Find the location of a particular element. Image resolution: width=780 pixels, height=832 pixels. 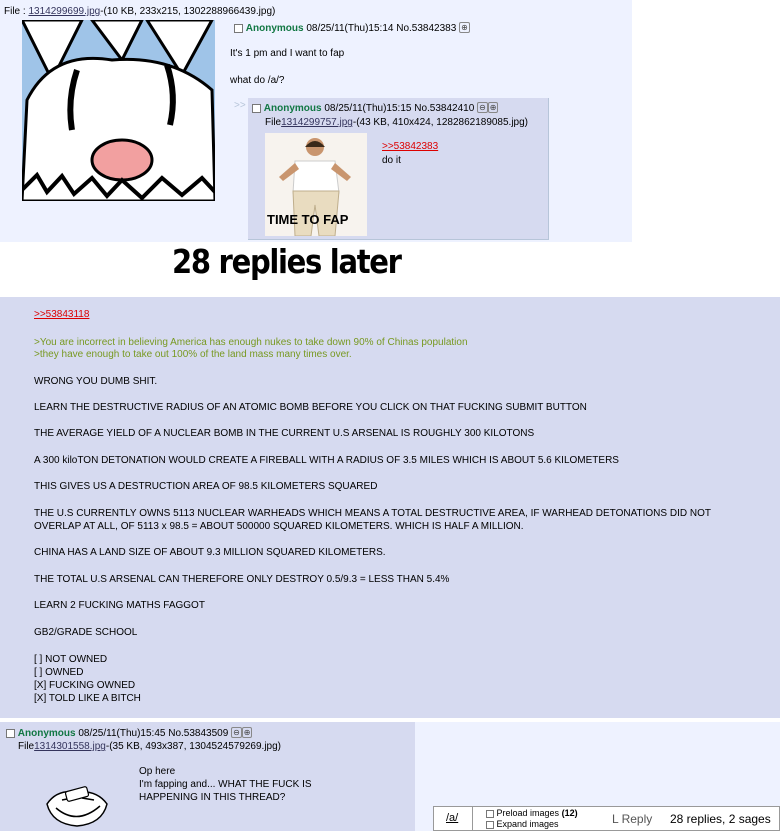

expand-images-checkbox is located at coordinates (490, 824).